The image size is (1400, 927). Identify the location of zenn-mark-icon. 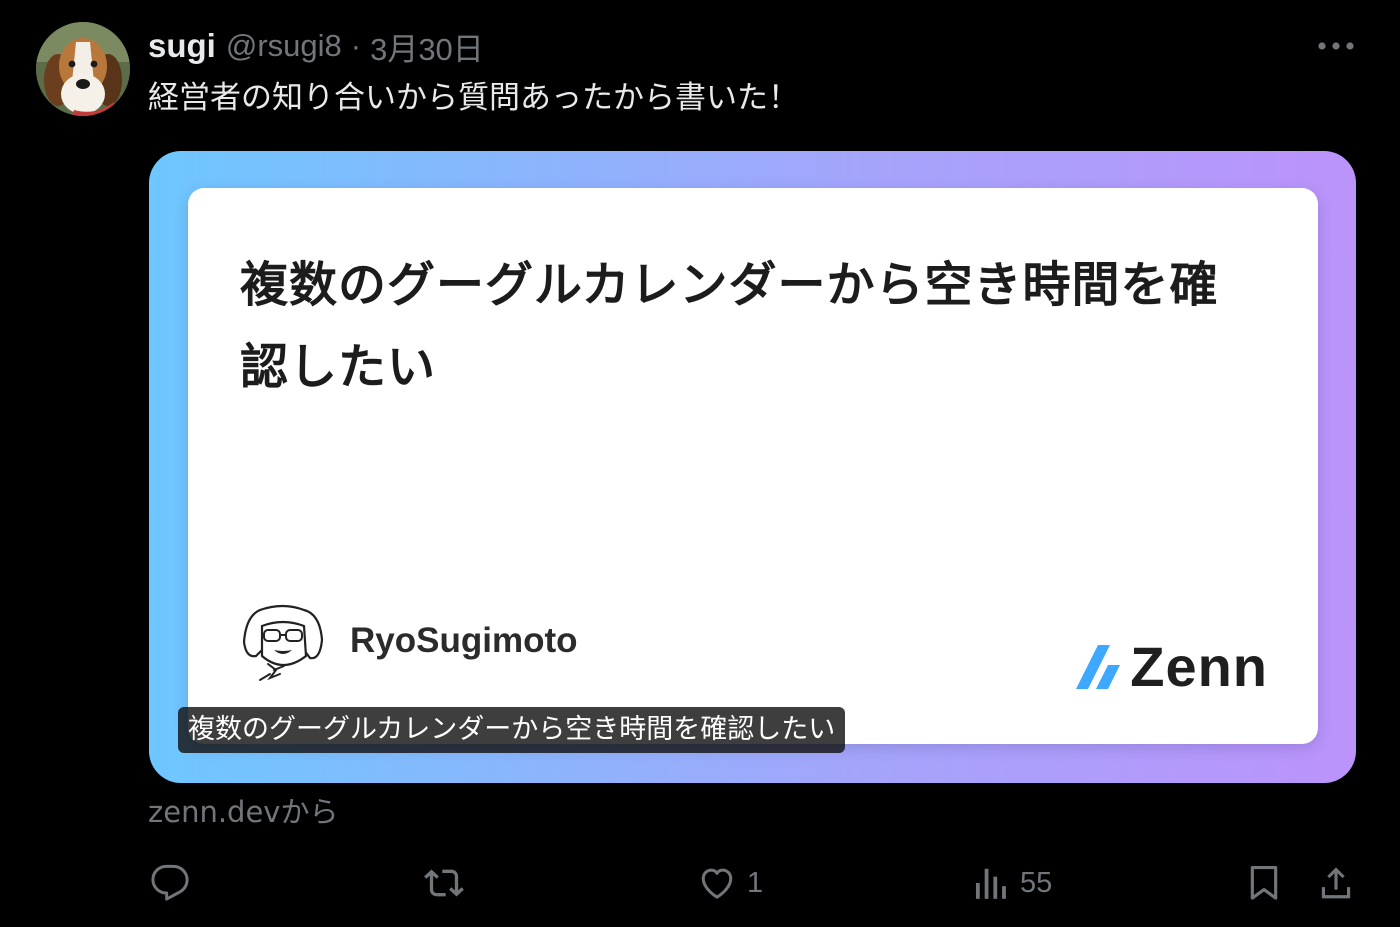
(1098, 666).